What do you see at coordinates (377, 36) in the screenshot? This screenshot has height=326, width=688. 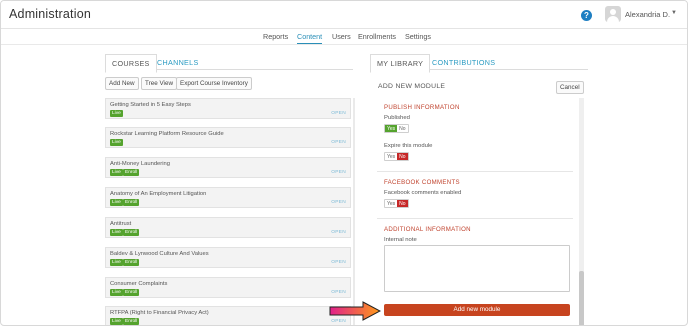 I see `nav-item-enrollments: Enrollments` at bounding box center [377, 36].